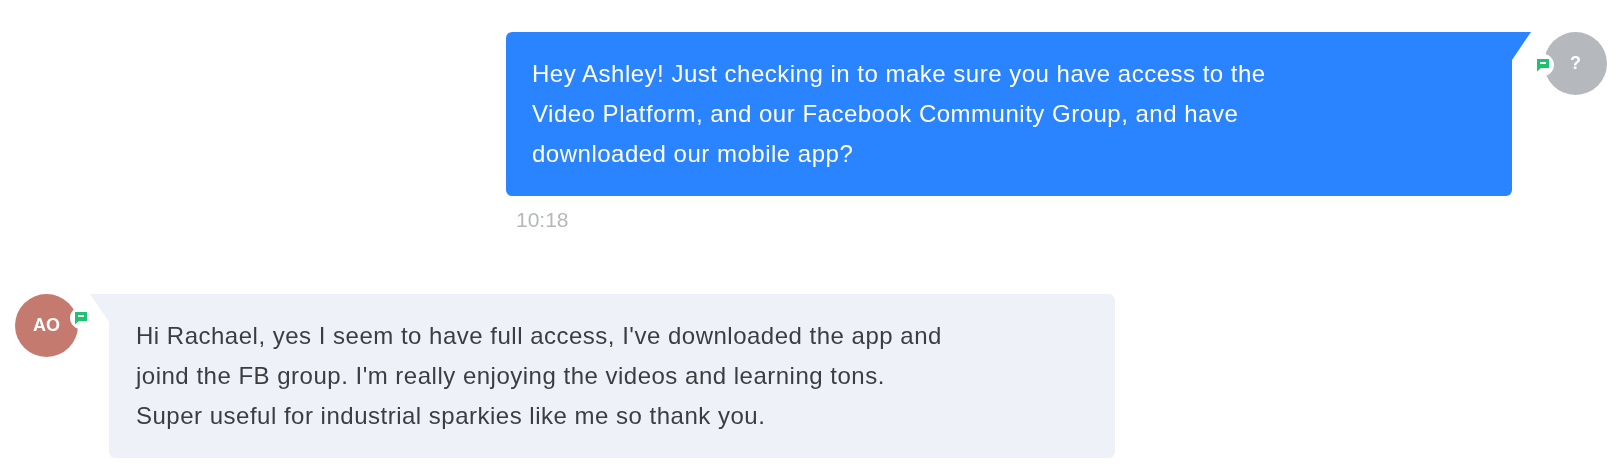 The height and width of the screenshot is (470, 1616). I want to click on message-time: 10:18, so click(542, 220).